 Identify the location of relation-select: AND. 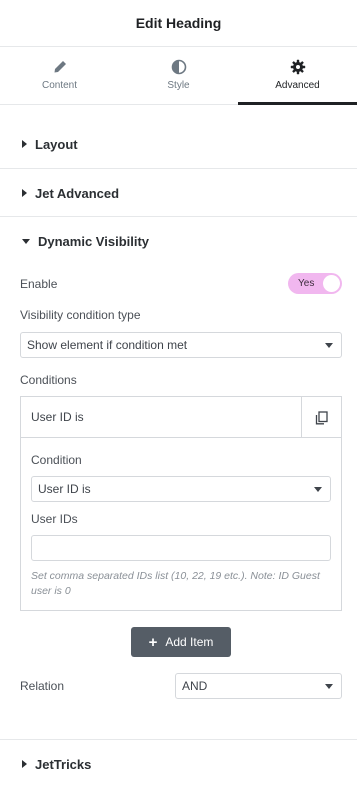
(258, 686).